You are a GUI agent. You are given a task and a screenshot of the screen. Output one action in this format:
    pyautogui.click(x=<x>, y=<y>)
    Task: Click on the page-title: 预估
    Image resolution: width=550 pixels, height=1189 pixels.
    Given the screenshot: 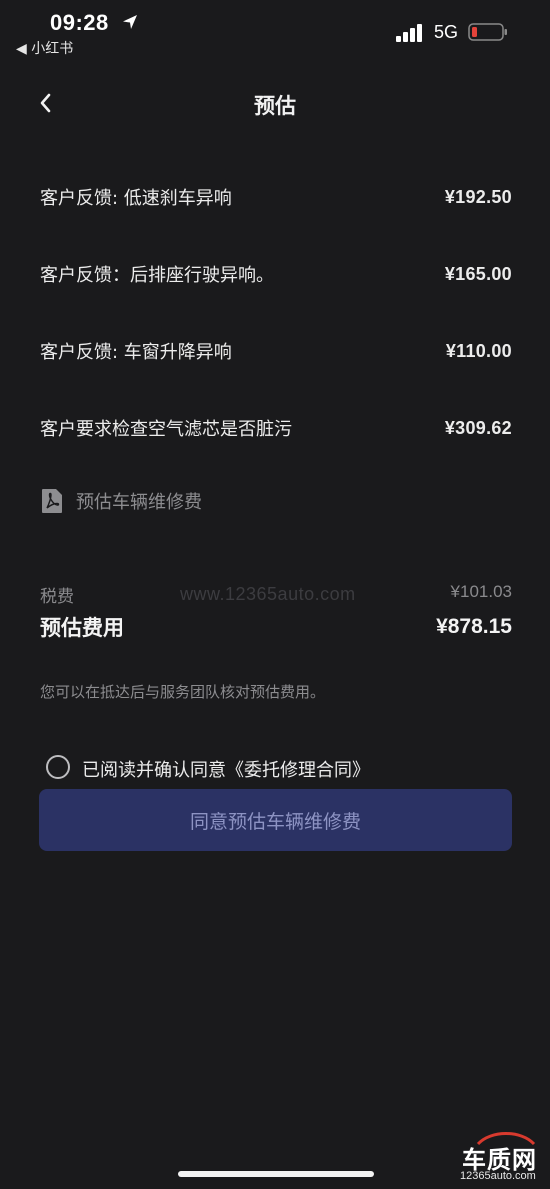 What is the action you would take?
    pyautogui.click(x=275, y=106)
    